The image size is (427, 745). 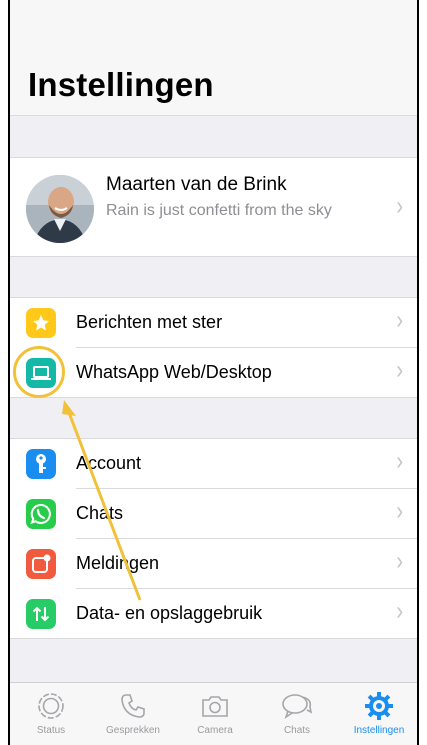 What do you see at coordinates (118, 563) in the screenshot?
I see `menu-item-label: Meldingen` at bounding box center [118, 563].